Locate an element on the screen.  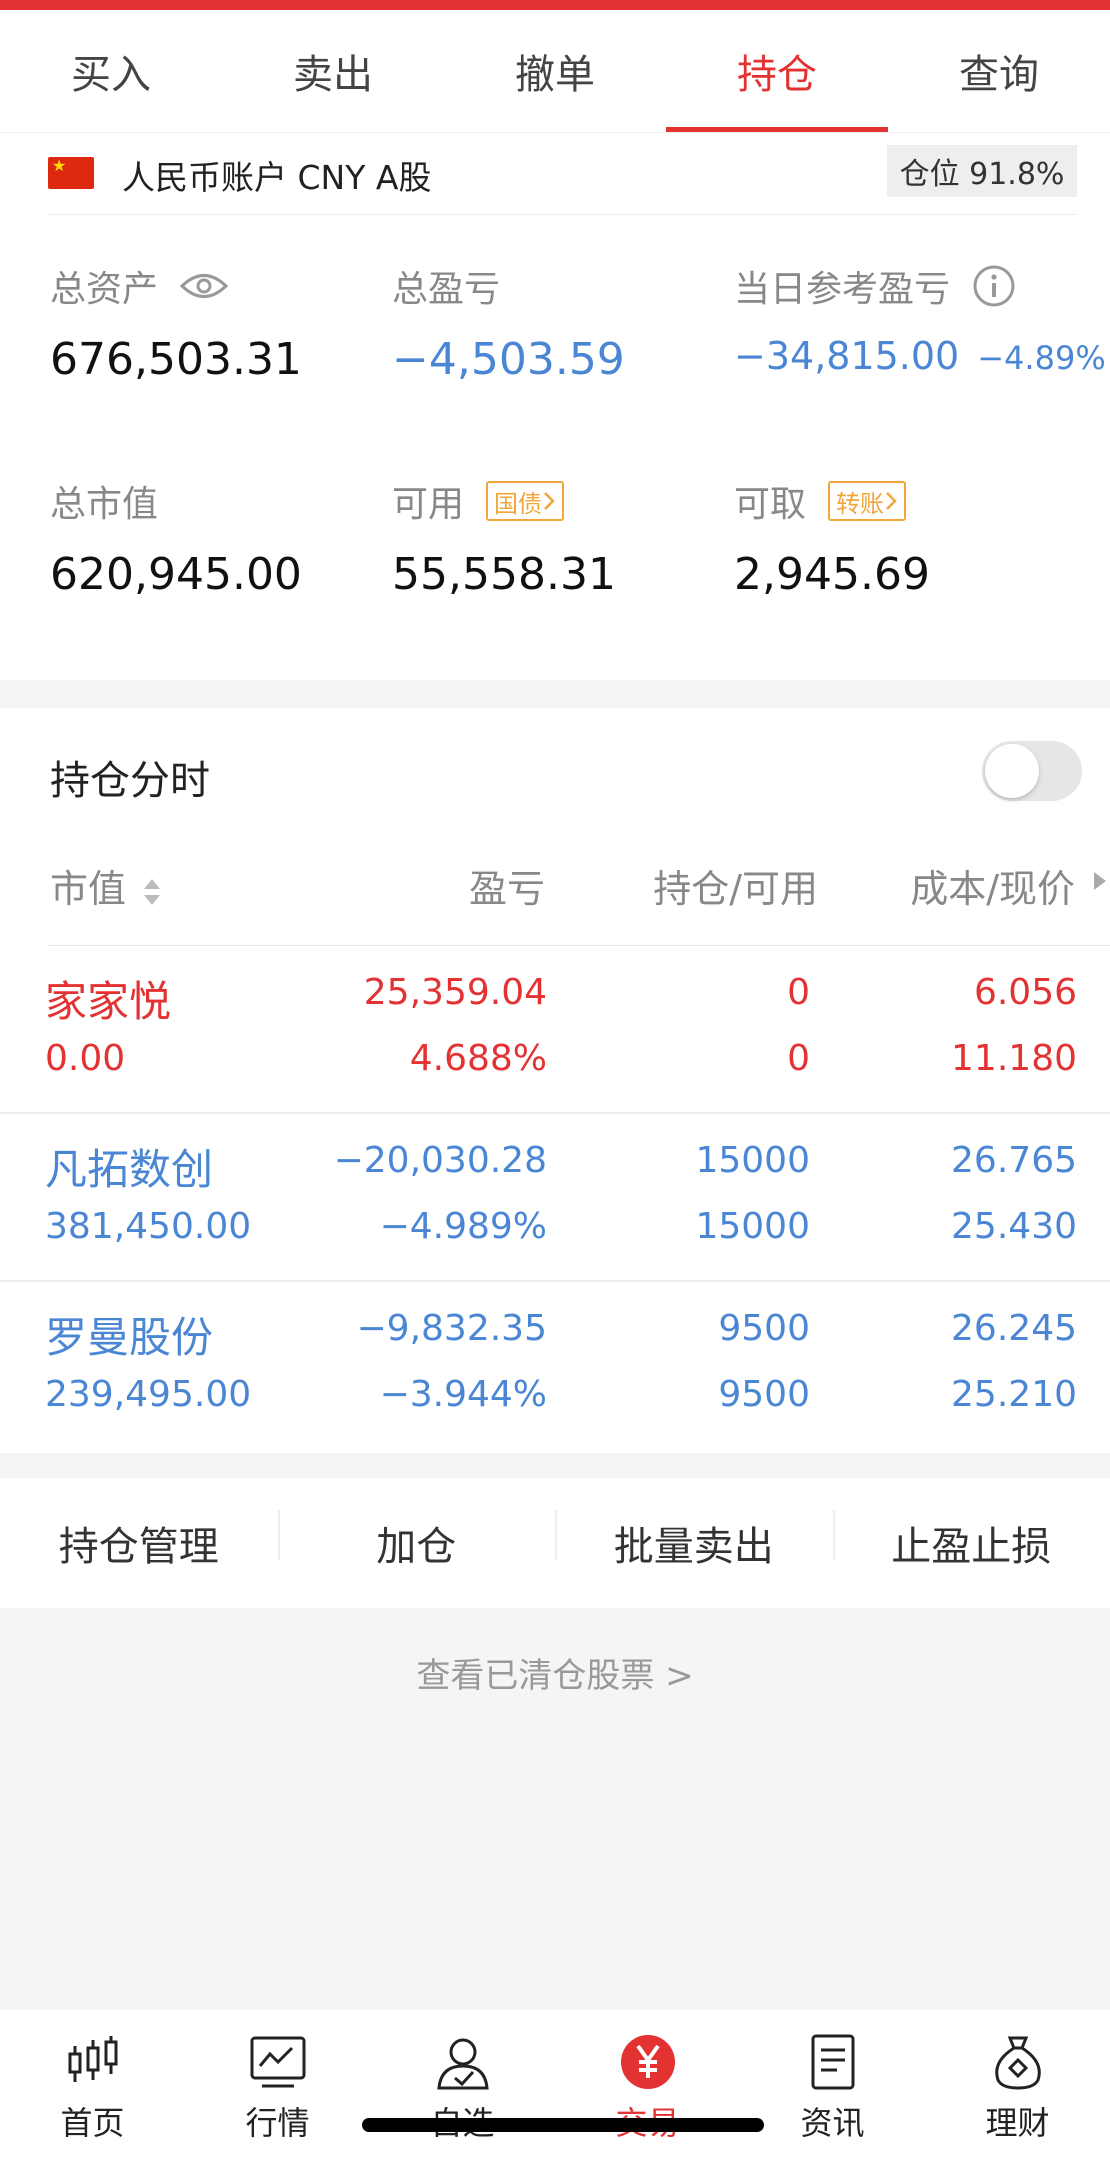
view-cleared-stocks-link: 查看已清仓股票 > is located at coordinates (555, 1672).